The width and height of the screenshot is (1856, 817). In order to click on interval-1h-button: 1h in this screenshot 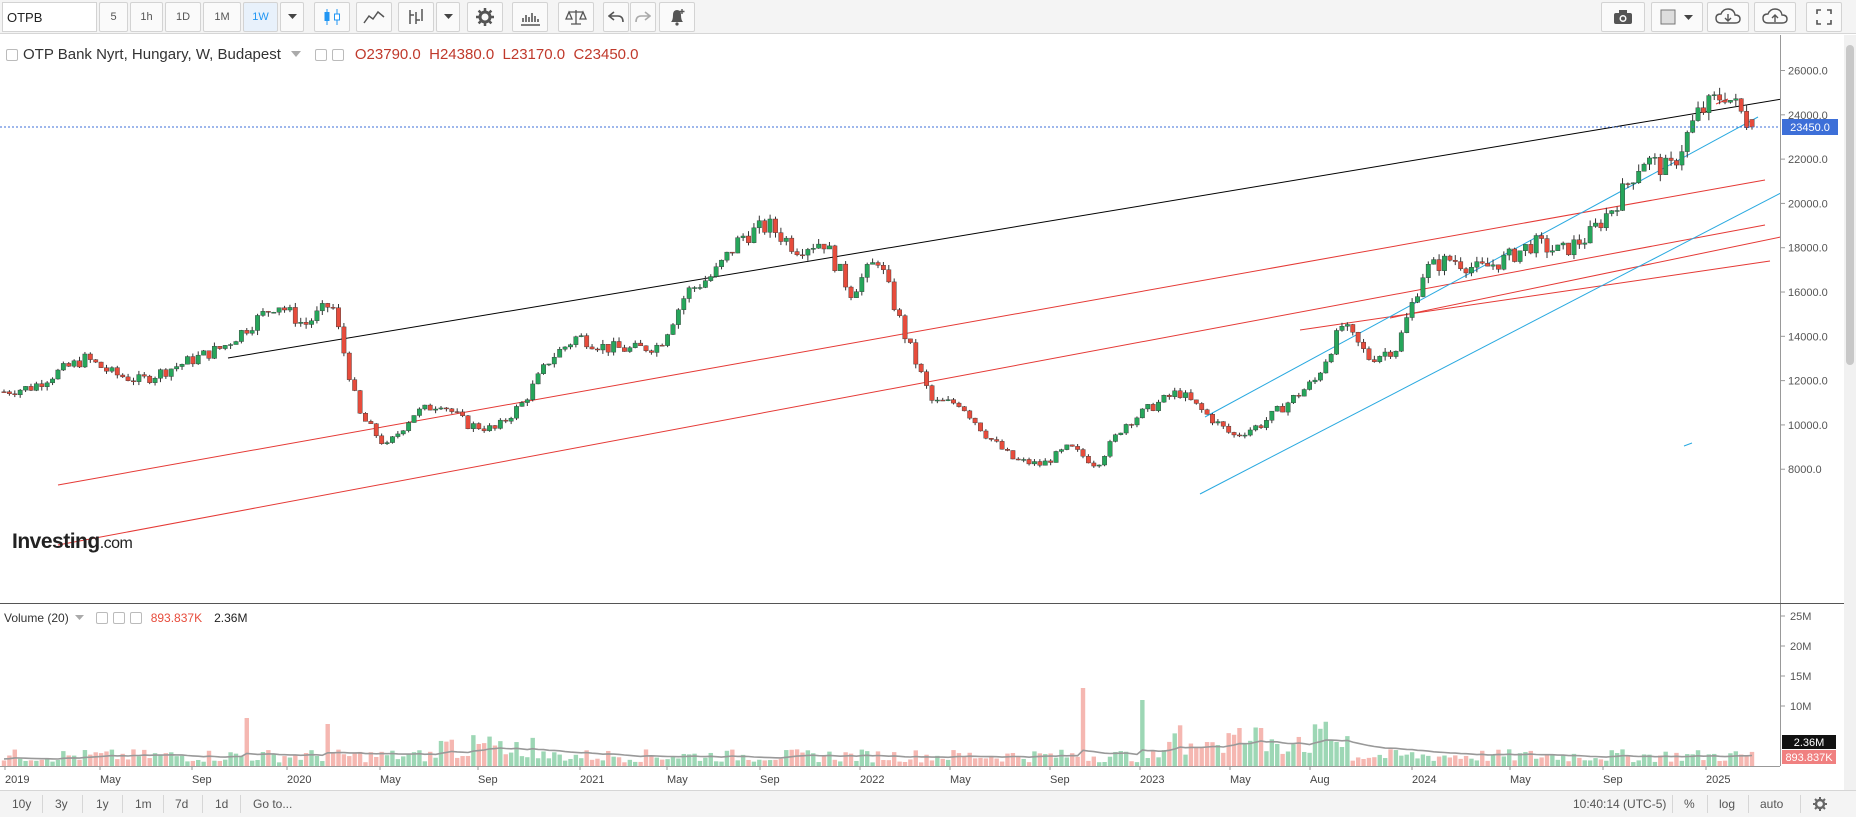, I will do `click(146, 17)`.